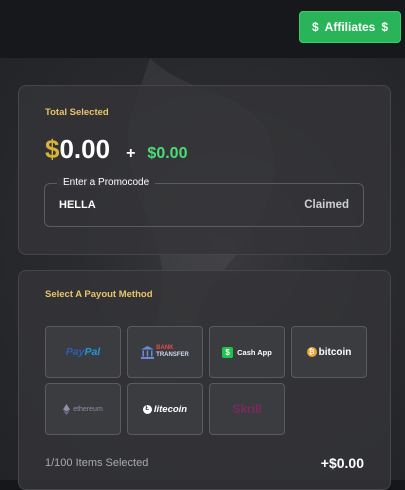 This screenshot has width=405, height=490. What do you see at coordinates (167, 153) in the screenshot?
I see `bonus-amount: $0.00` at bounding box center [167, 153].